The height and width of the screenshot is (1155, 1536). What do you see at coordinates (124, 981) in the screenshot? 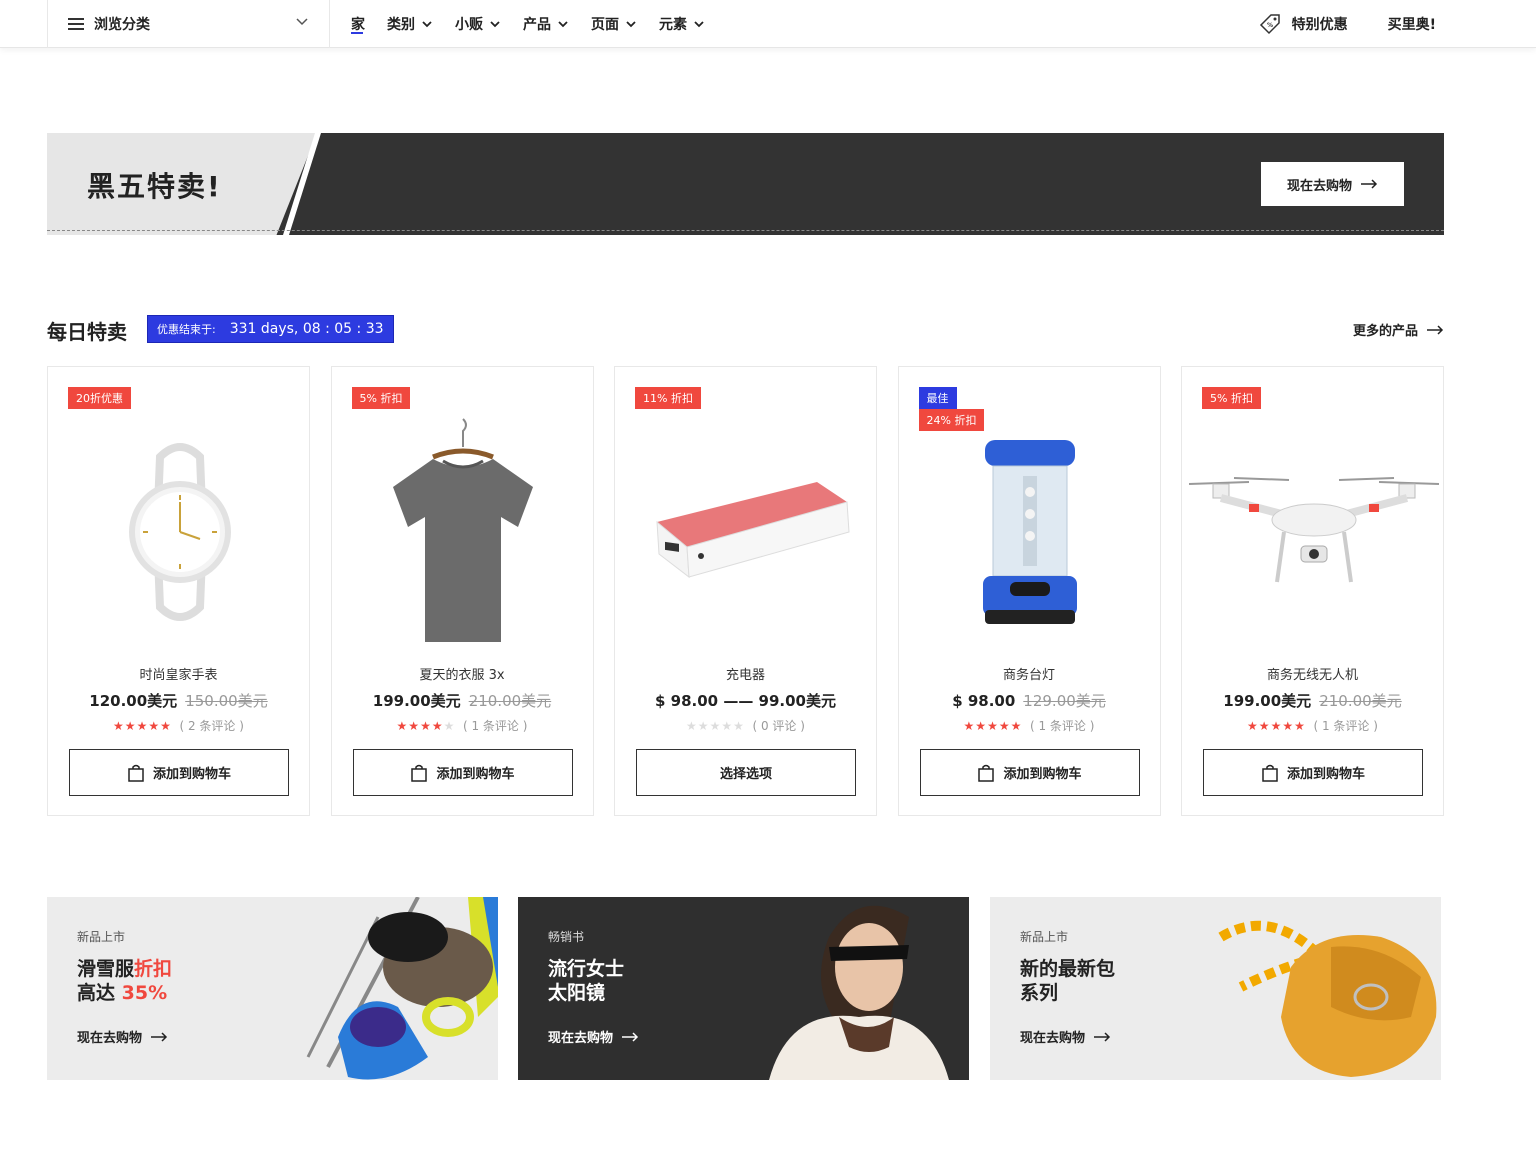
I see `promo-title: 滑雪服折扣 高达 35%` at bounding box center [124, 981].